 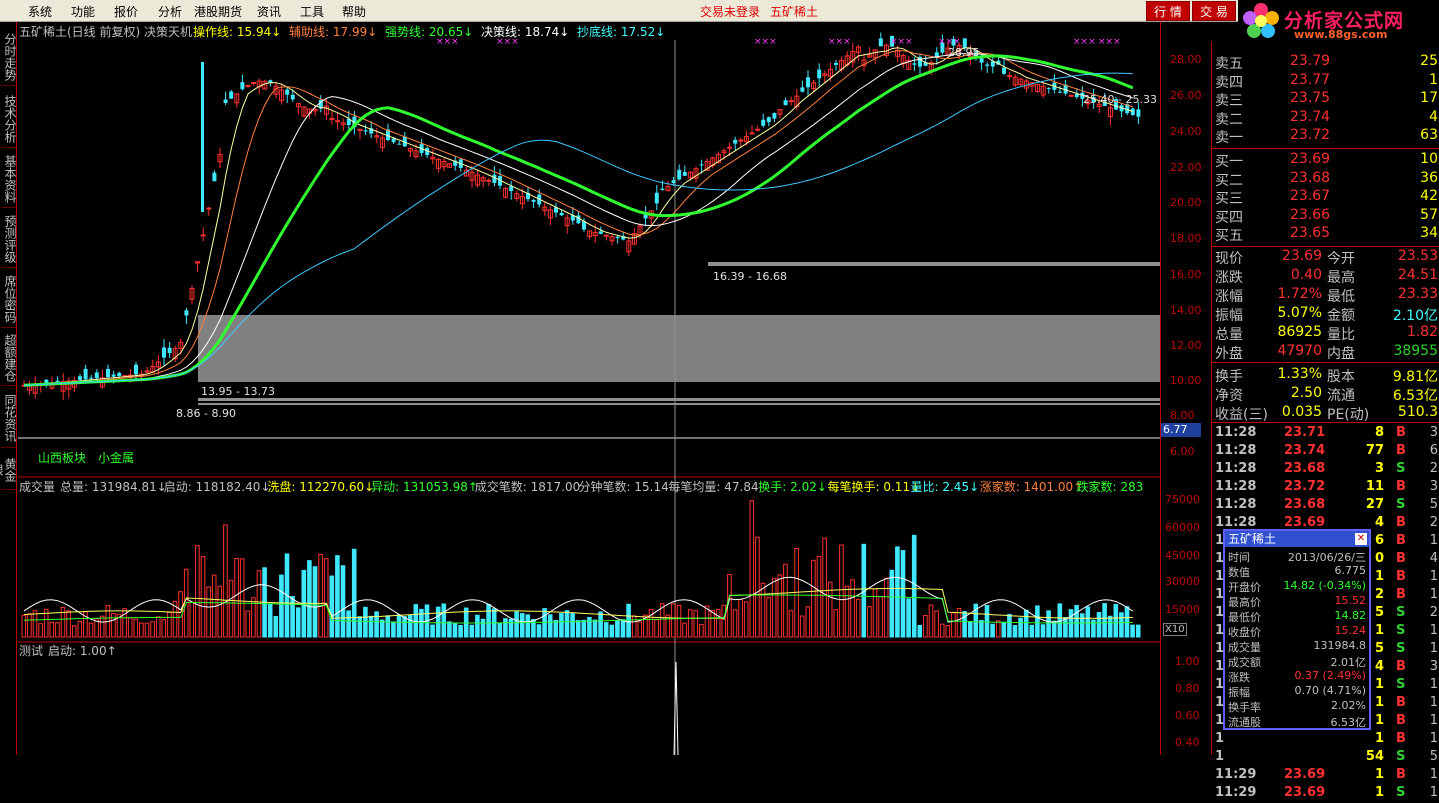 What do you see at coordinates (9, 179) in the screenshot?
I see `side-tab-2: 基本资料` at bounding box center [9, 179].